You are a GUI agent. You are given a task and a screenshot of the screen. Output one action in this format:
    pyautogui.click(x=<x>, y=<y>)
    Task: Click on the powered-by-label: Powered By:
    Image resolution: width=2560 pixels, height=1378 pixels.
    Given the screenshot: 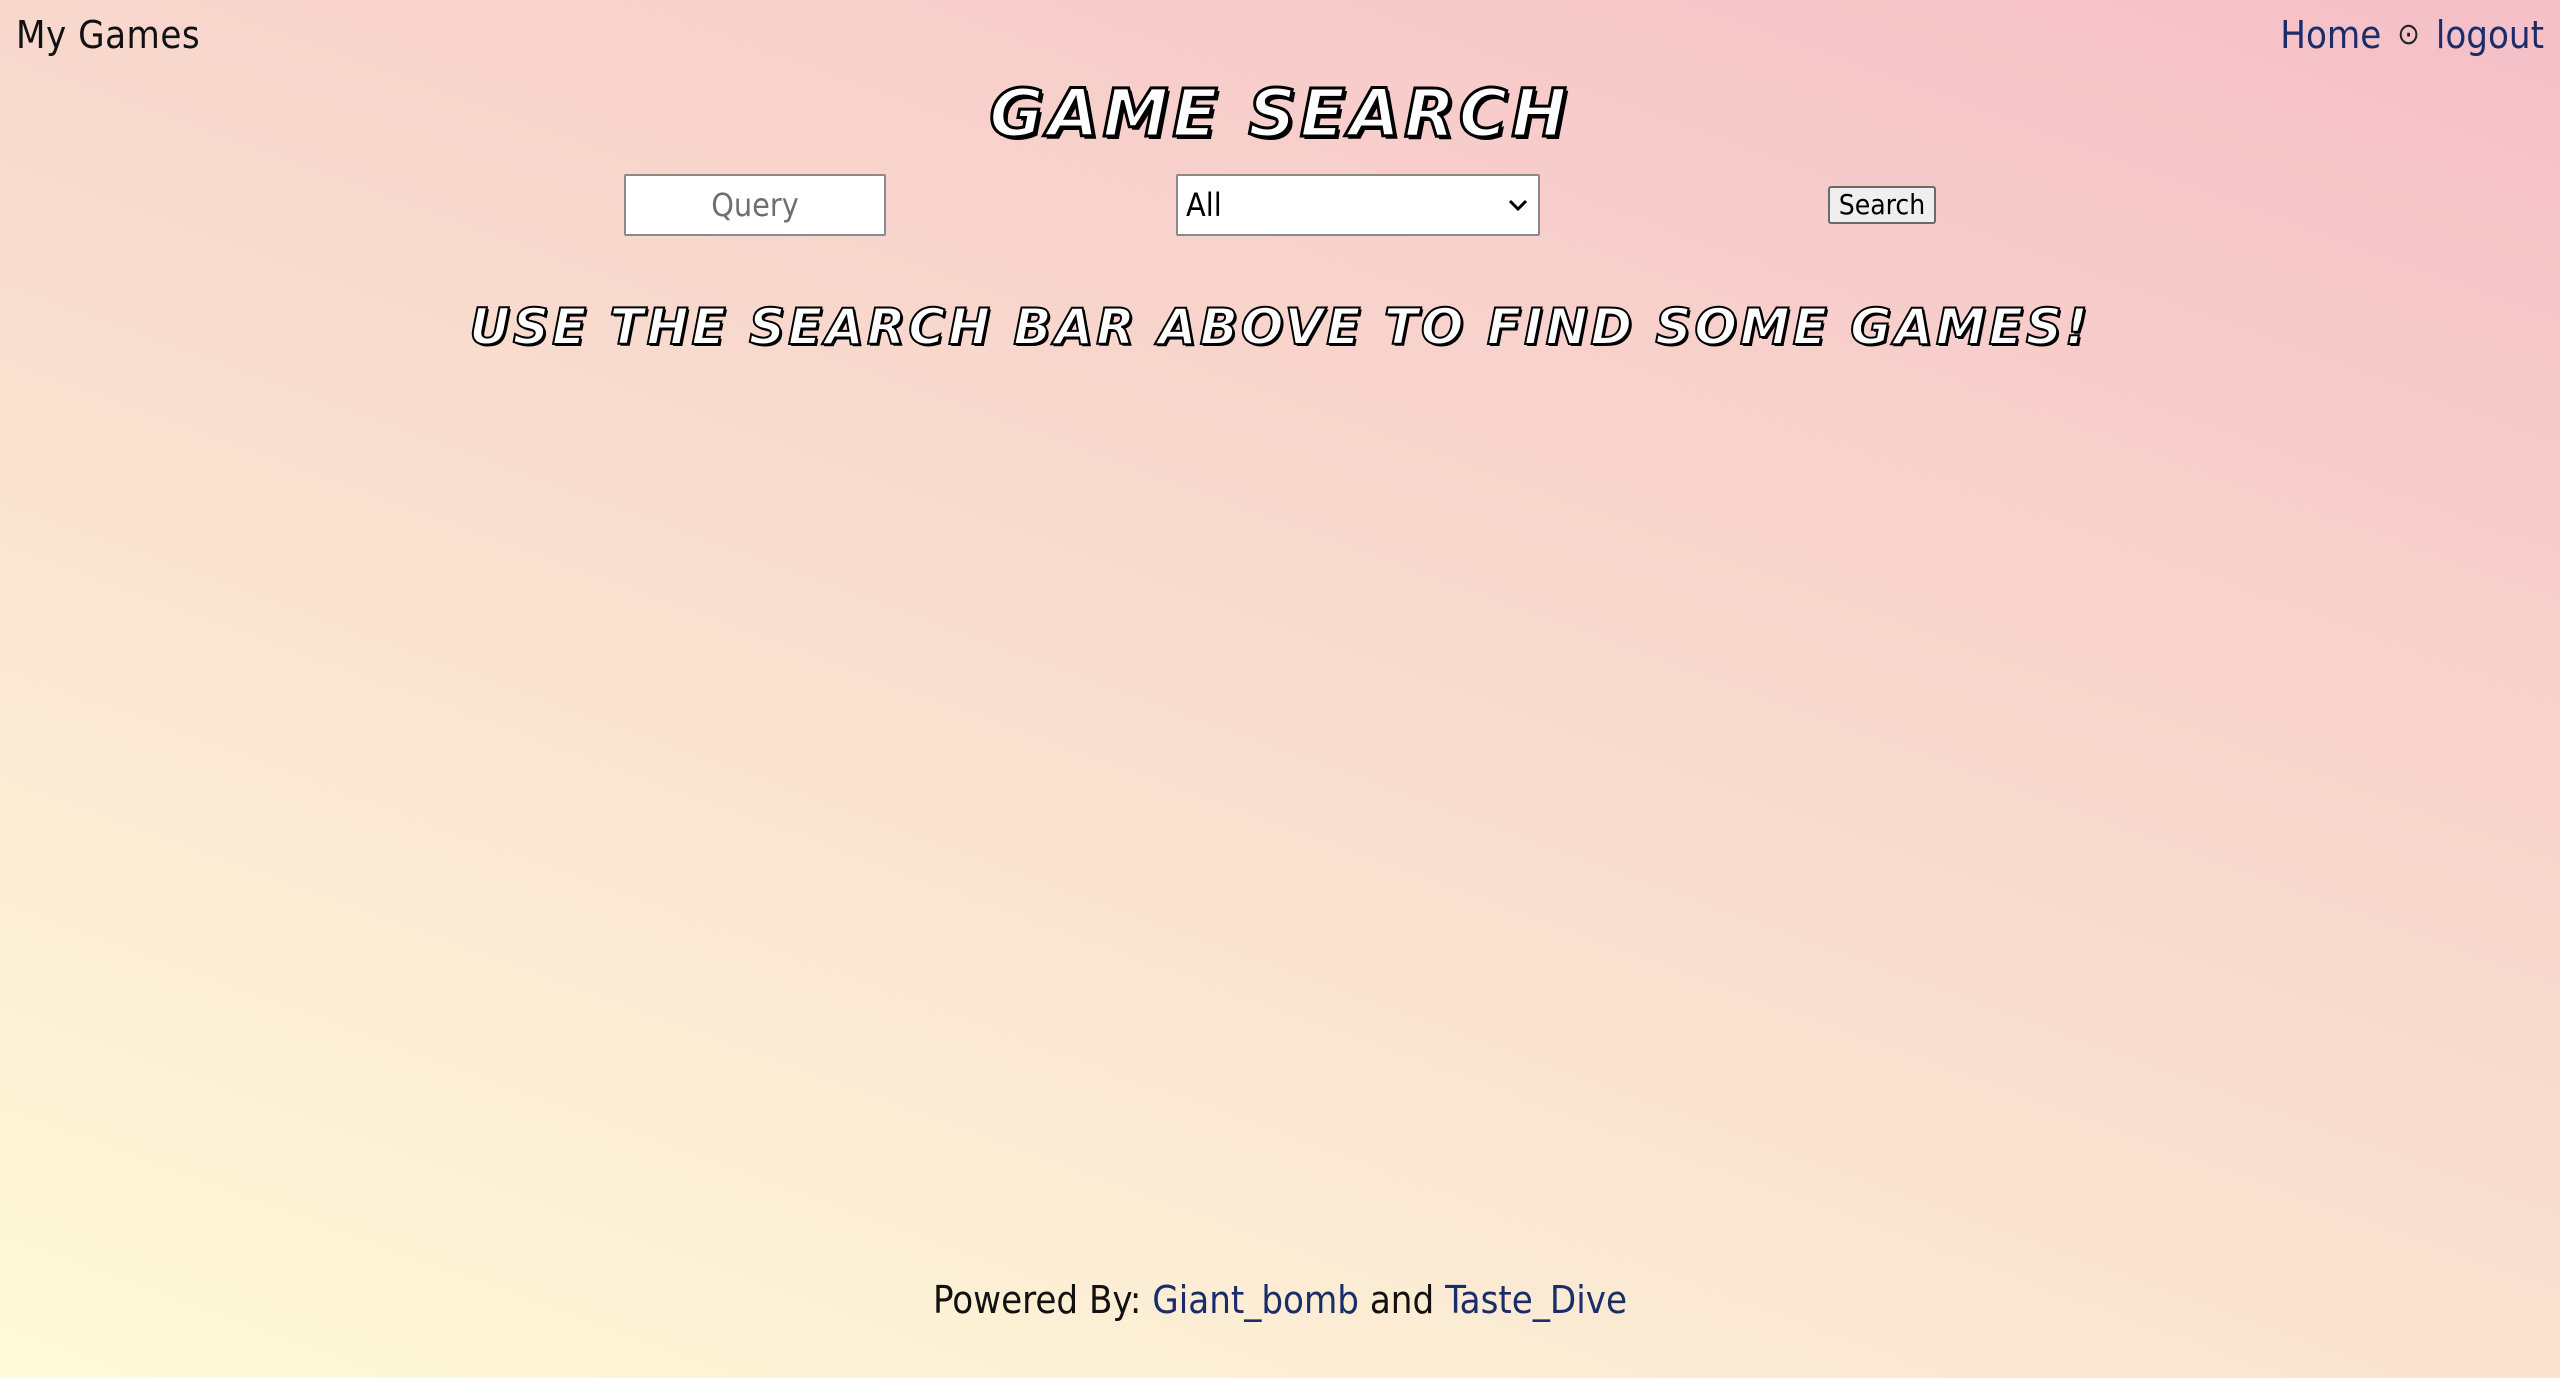 What is the action you would take?
    pyautogui.click(x=1037, y=1300)
    